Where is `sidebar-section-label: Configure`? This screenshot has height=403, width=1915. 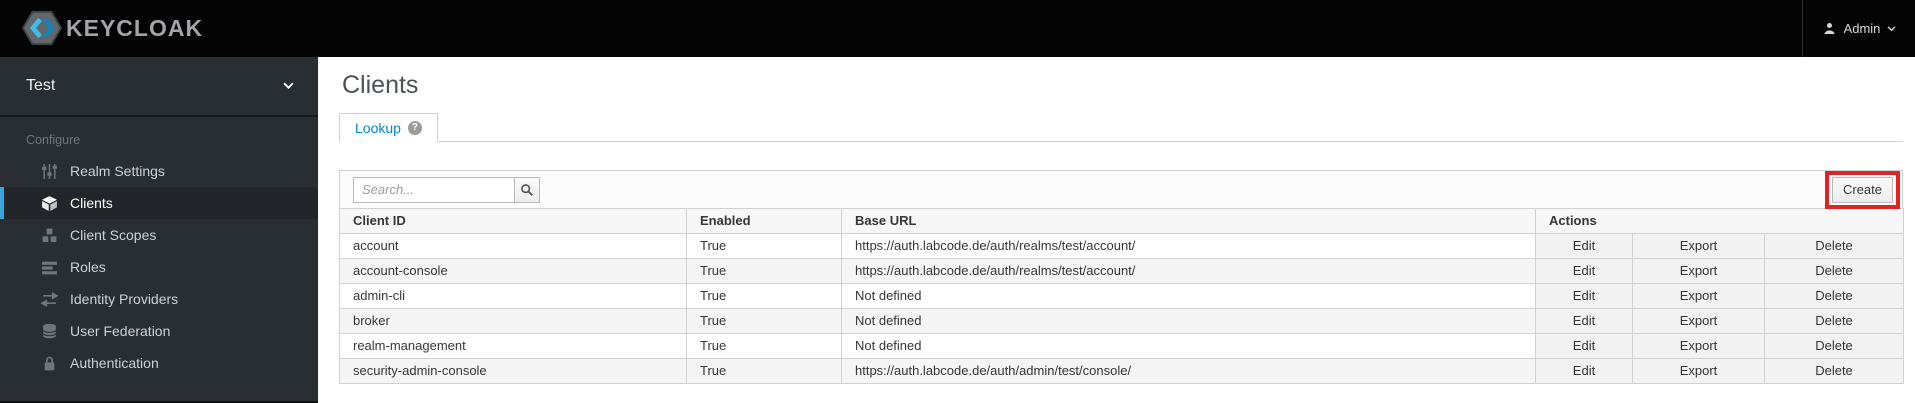
sidebar-section-label: Configure is located at coordinates (53, 140).